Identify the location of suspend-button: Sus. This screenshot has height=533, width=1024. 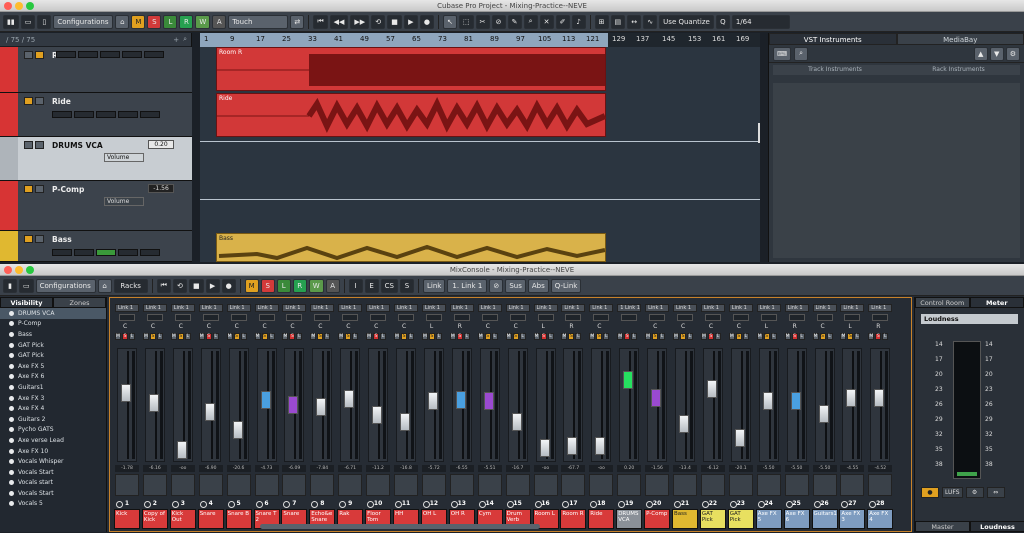
(515, 286).